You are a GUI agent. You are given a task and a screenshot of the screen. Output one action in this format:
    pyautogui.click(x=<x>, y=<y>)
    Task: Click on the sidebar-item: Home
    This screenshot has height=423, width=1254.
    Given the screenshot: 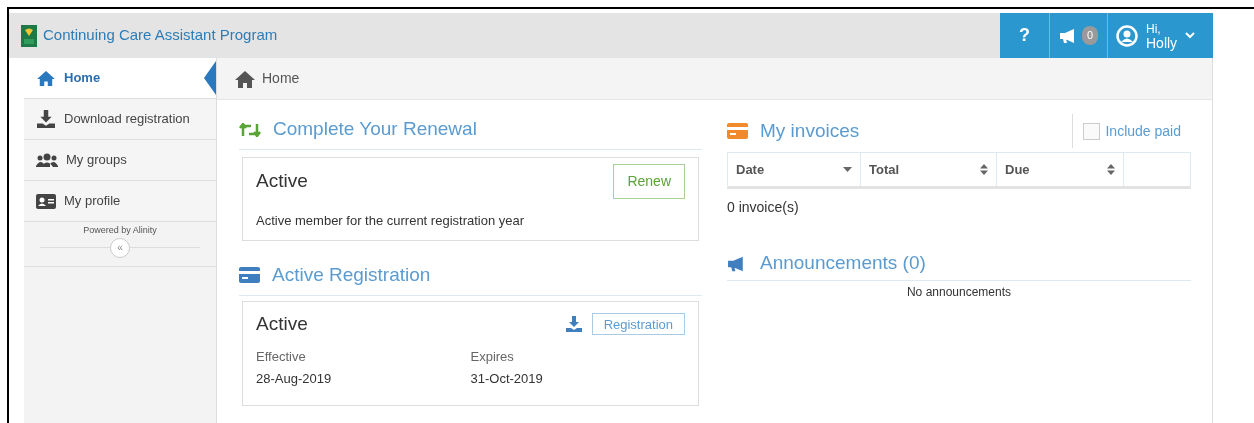 What is the action you would take?
    pyautogui.click(x=120, y=78)
    